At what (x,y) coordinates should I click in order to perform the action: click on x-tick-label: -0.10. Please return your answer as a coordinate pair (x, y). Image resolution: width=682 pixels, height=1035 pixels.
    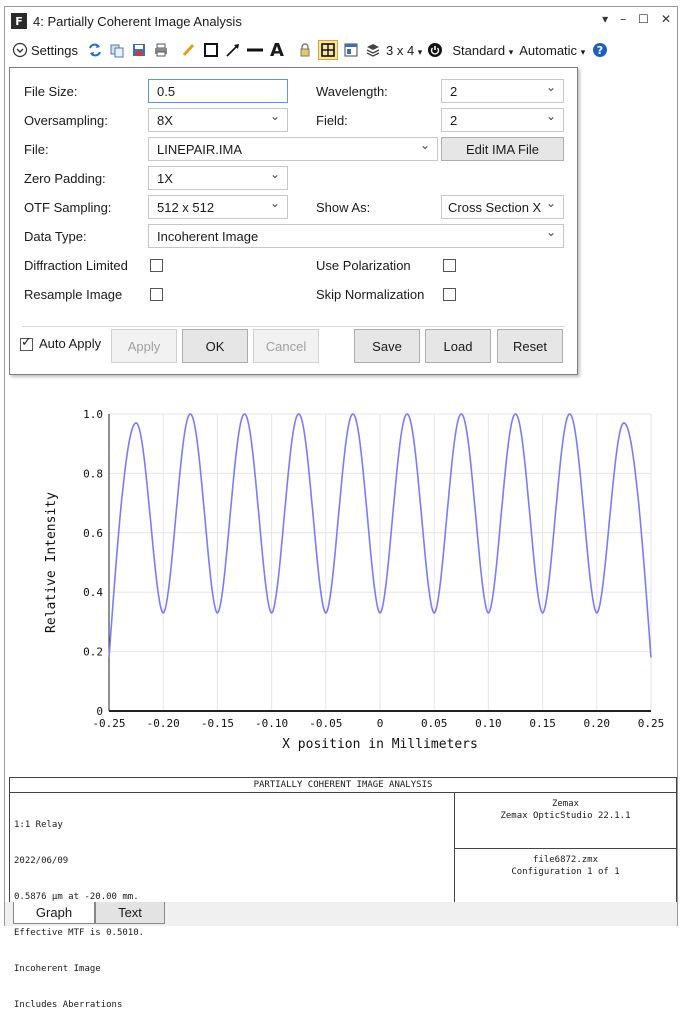
    Looking at the image, I should click on (271, 723).